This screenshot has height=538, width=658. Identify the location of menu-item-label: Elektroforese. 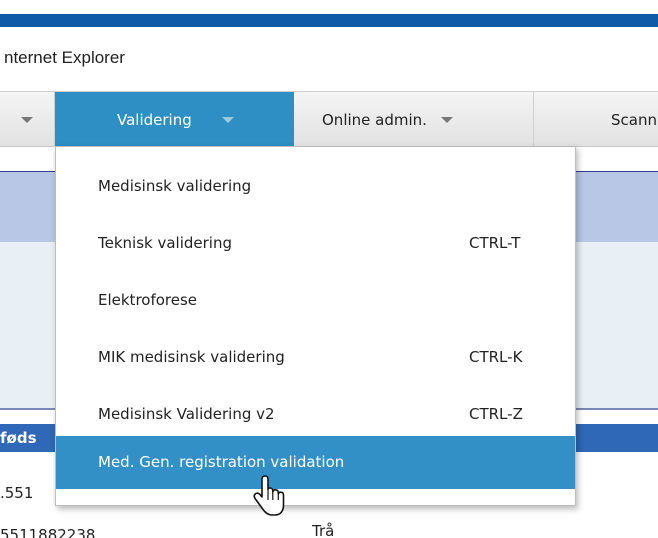
(148, 300).